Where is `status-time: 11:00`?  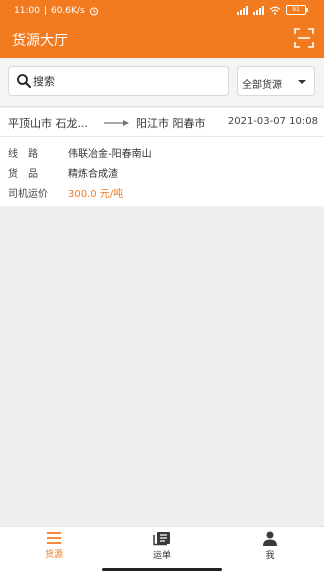
status-time: 11:00 is located at coordinates (27, 11).